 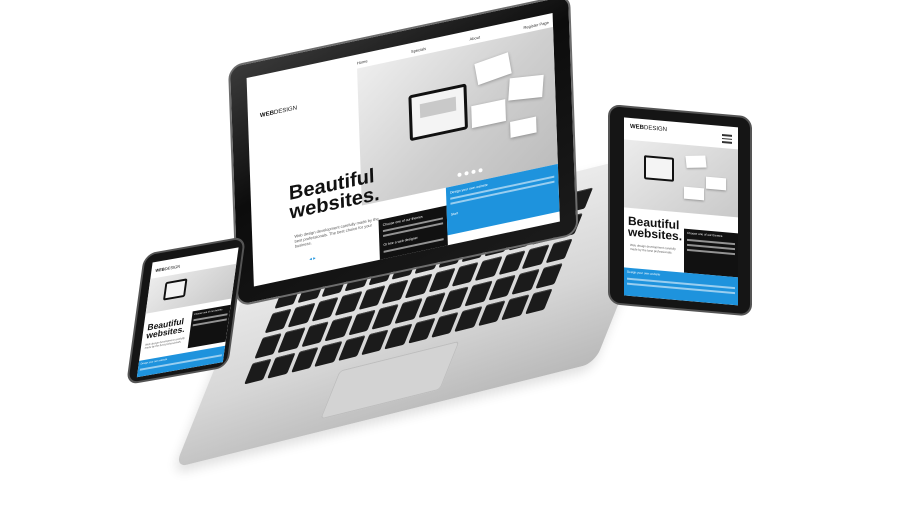 I want to click on hamburger-menu-icon, so click(x=727, y=139).